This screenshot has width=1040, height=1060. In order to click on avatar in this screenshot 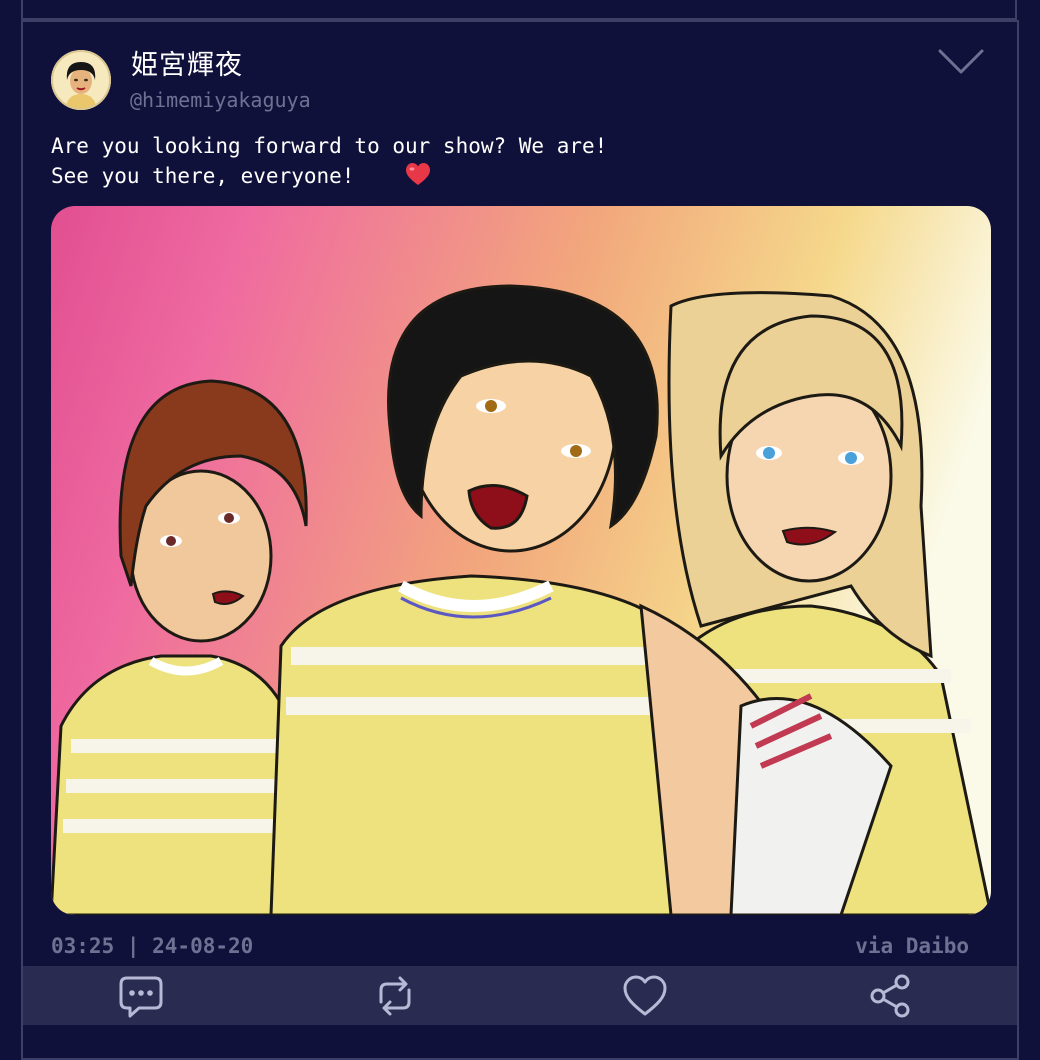, I will do `click(81, 80)`.